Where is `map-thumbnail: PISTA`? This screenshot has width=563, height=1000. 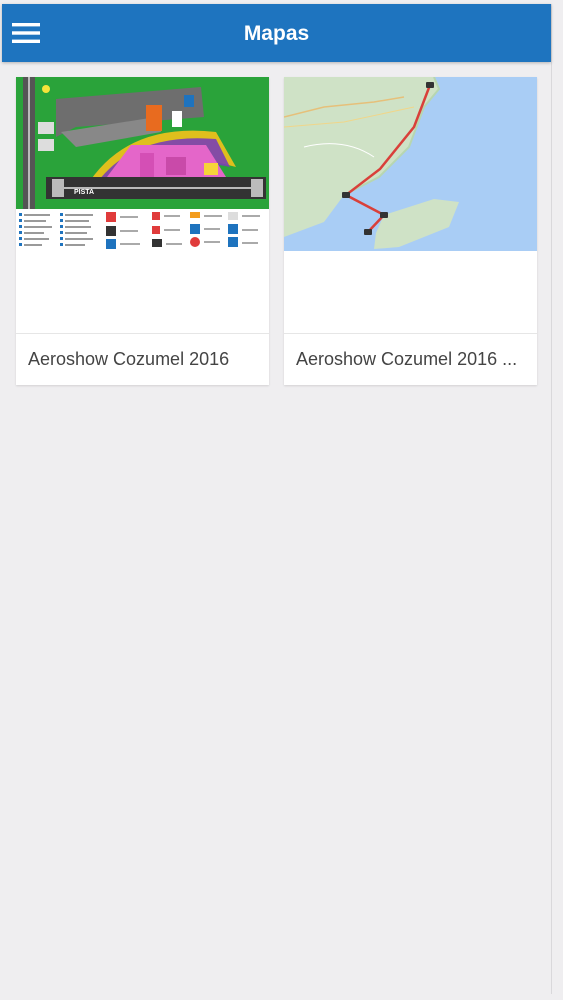
map-thumbnail: PISTA is located at coordinates (142, 204).